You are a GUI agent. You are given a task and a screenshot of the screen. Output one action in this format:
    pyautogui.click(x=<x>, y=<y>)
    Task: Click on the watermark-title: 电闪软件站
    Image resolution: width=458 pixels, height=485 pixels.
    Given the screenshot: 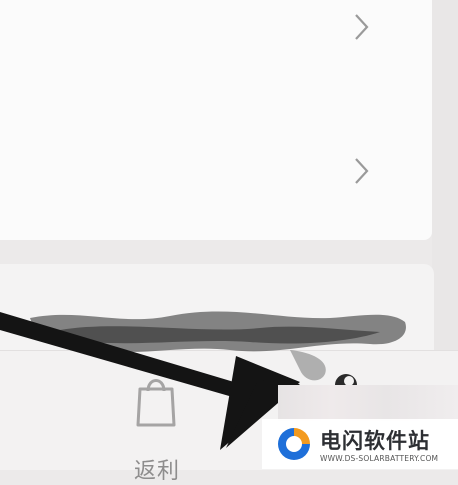 What is the action you would take?
    pyautogui.click(x=375, y=441)
    